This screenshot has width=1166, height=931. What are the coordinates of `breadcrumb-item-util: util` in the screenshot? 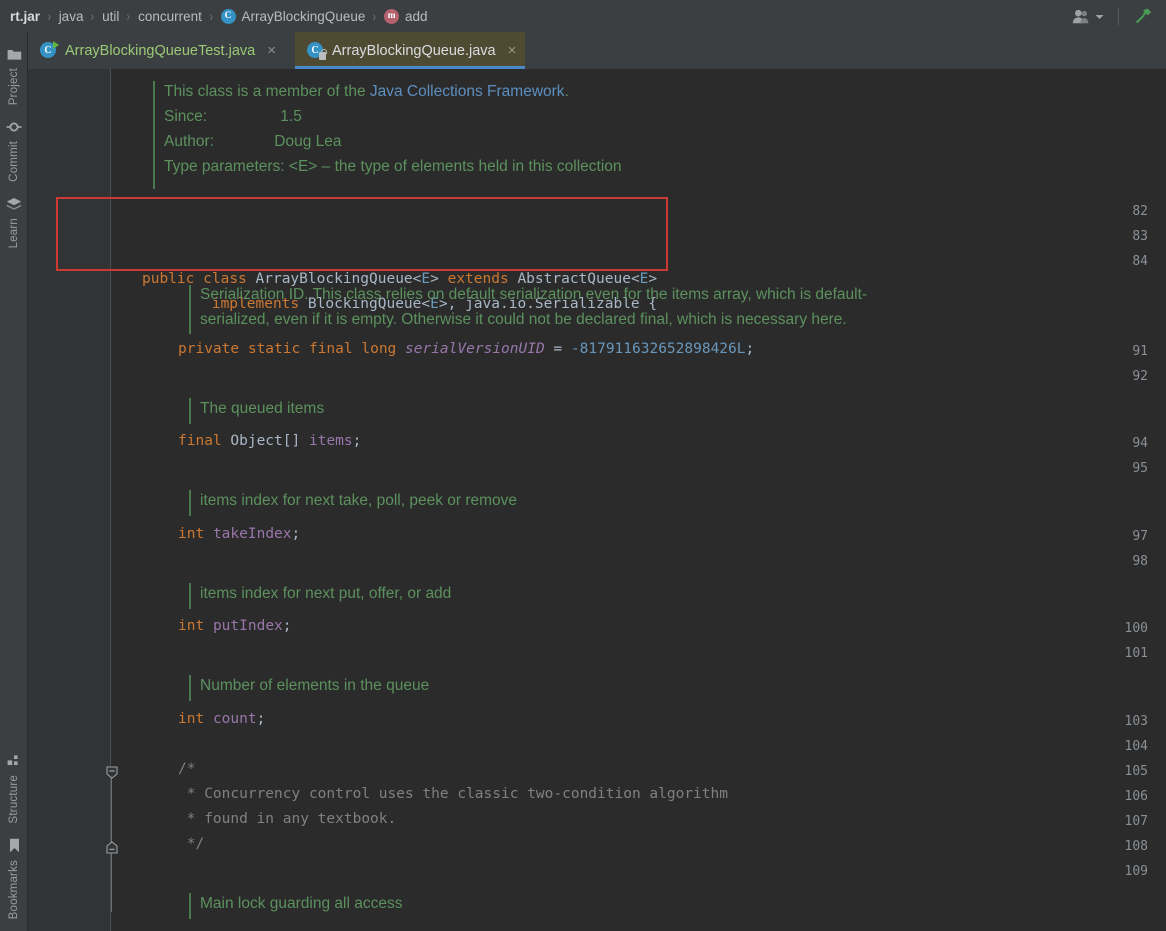 It's located at (110, 16).